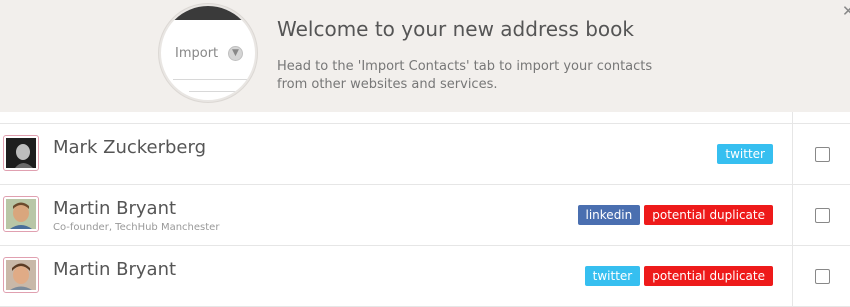 The height and width of the screenshot is (307, 850). Describe the element at coordinates (792, 209) in the screenshot. I see `column-divider` at that location.